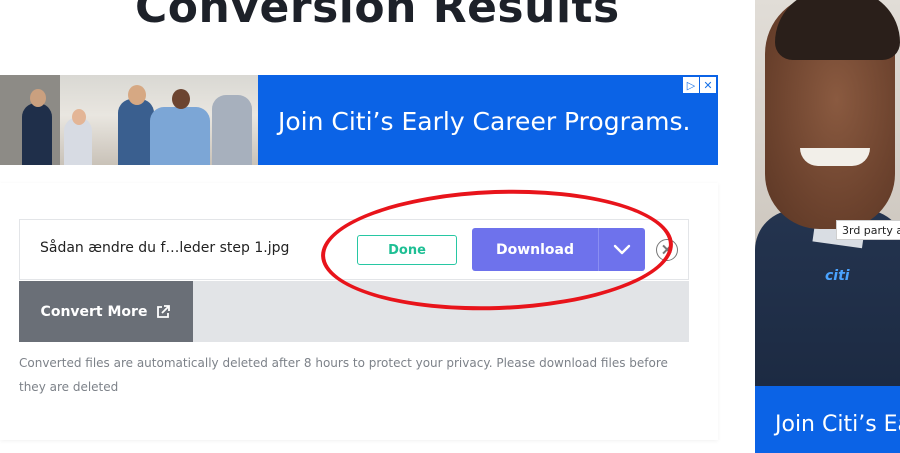  Describe the element at coordinates (164, 311) in the screenshot. I see `external-link-icon` at that location.